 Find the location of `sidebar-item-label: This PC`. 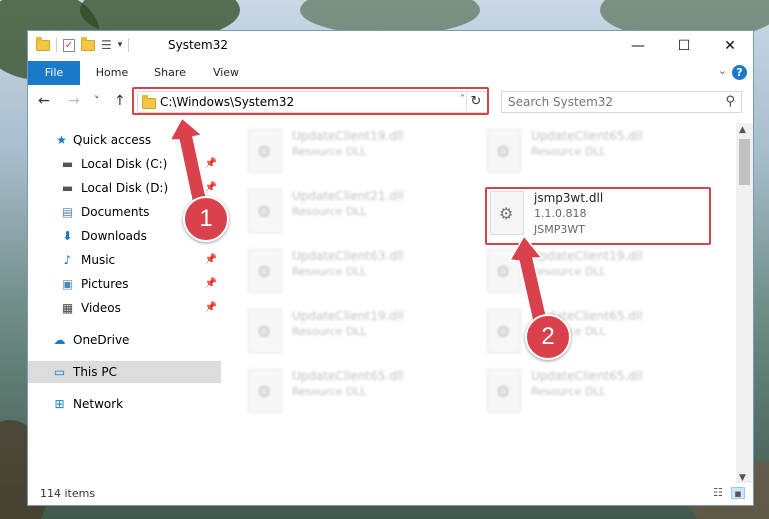

sidebar-item-label: This PC is located at coordinates (95, 372).